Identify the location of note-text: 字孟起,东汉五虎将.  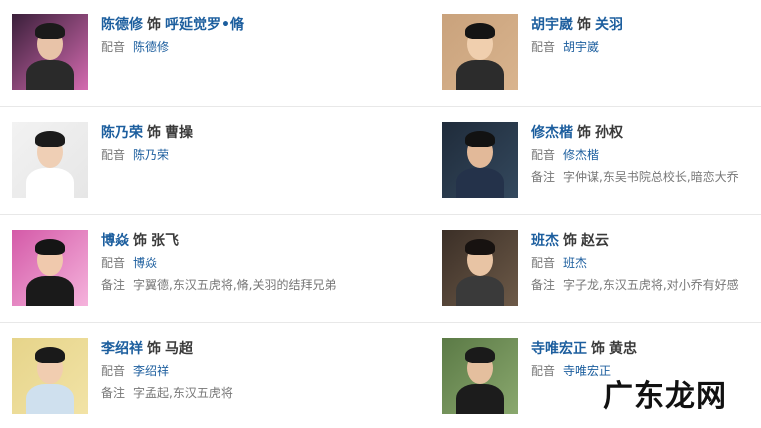
(183, 393).